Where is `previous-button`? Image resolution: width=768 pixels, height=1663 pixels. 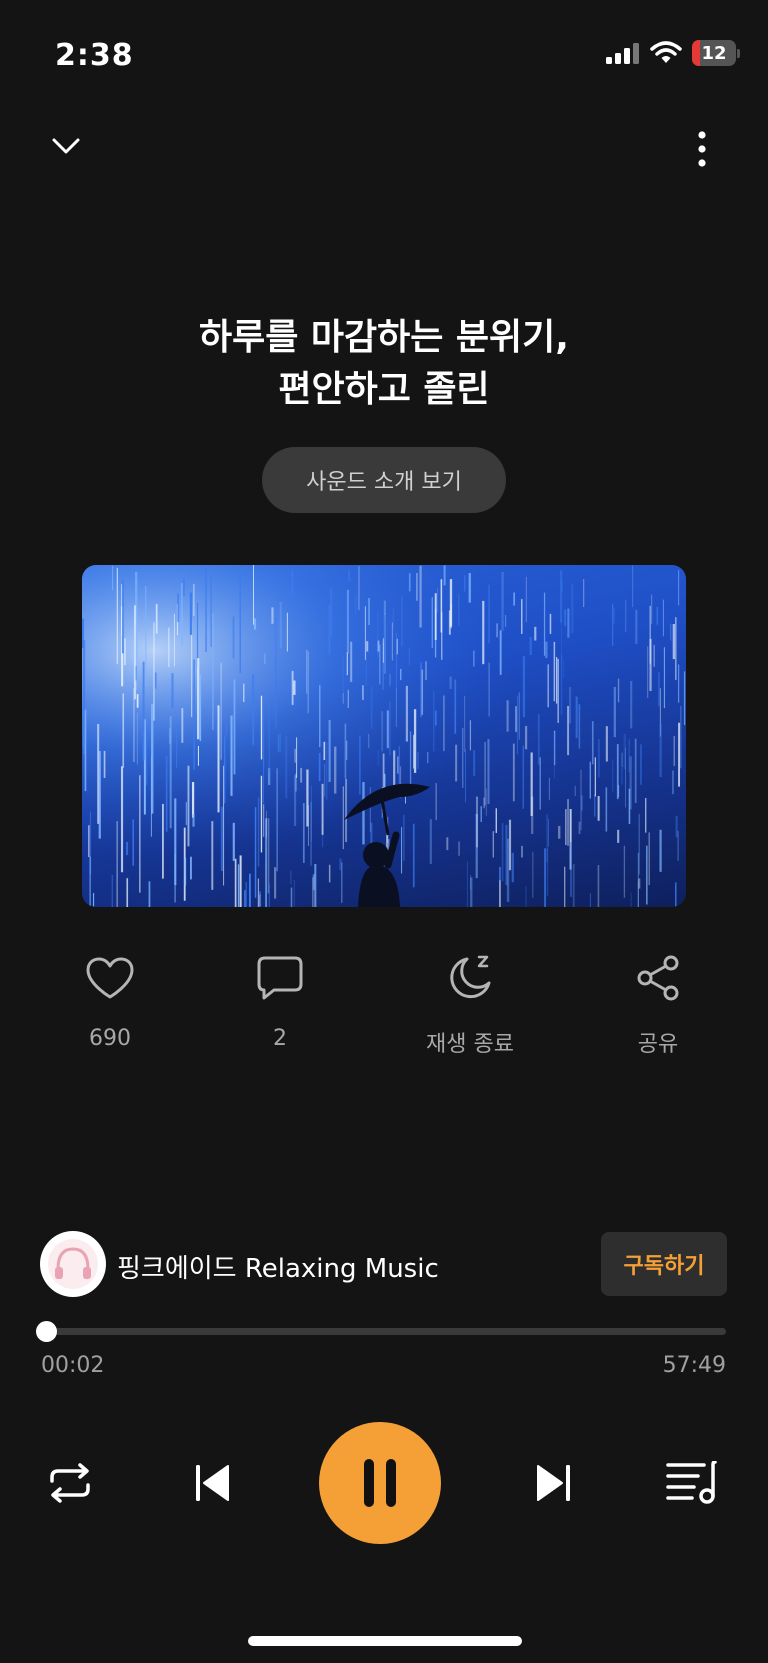
previous-button is located at coordinates (212, 1483).